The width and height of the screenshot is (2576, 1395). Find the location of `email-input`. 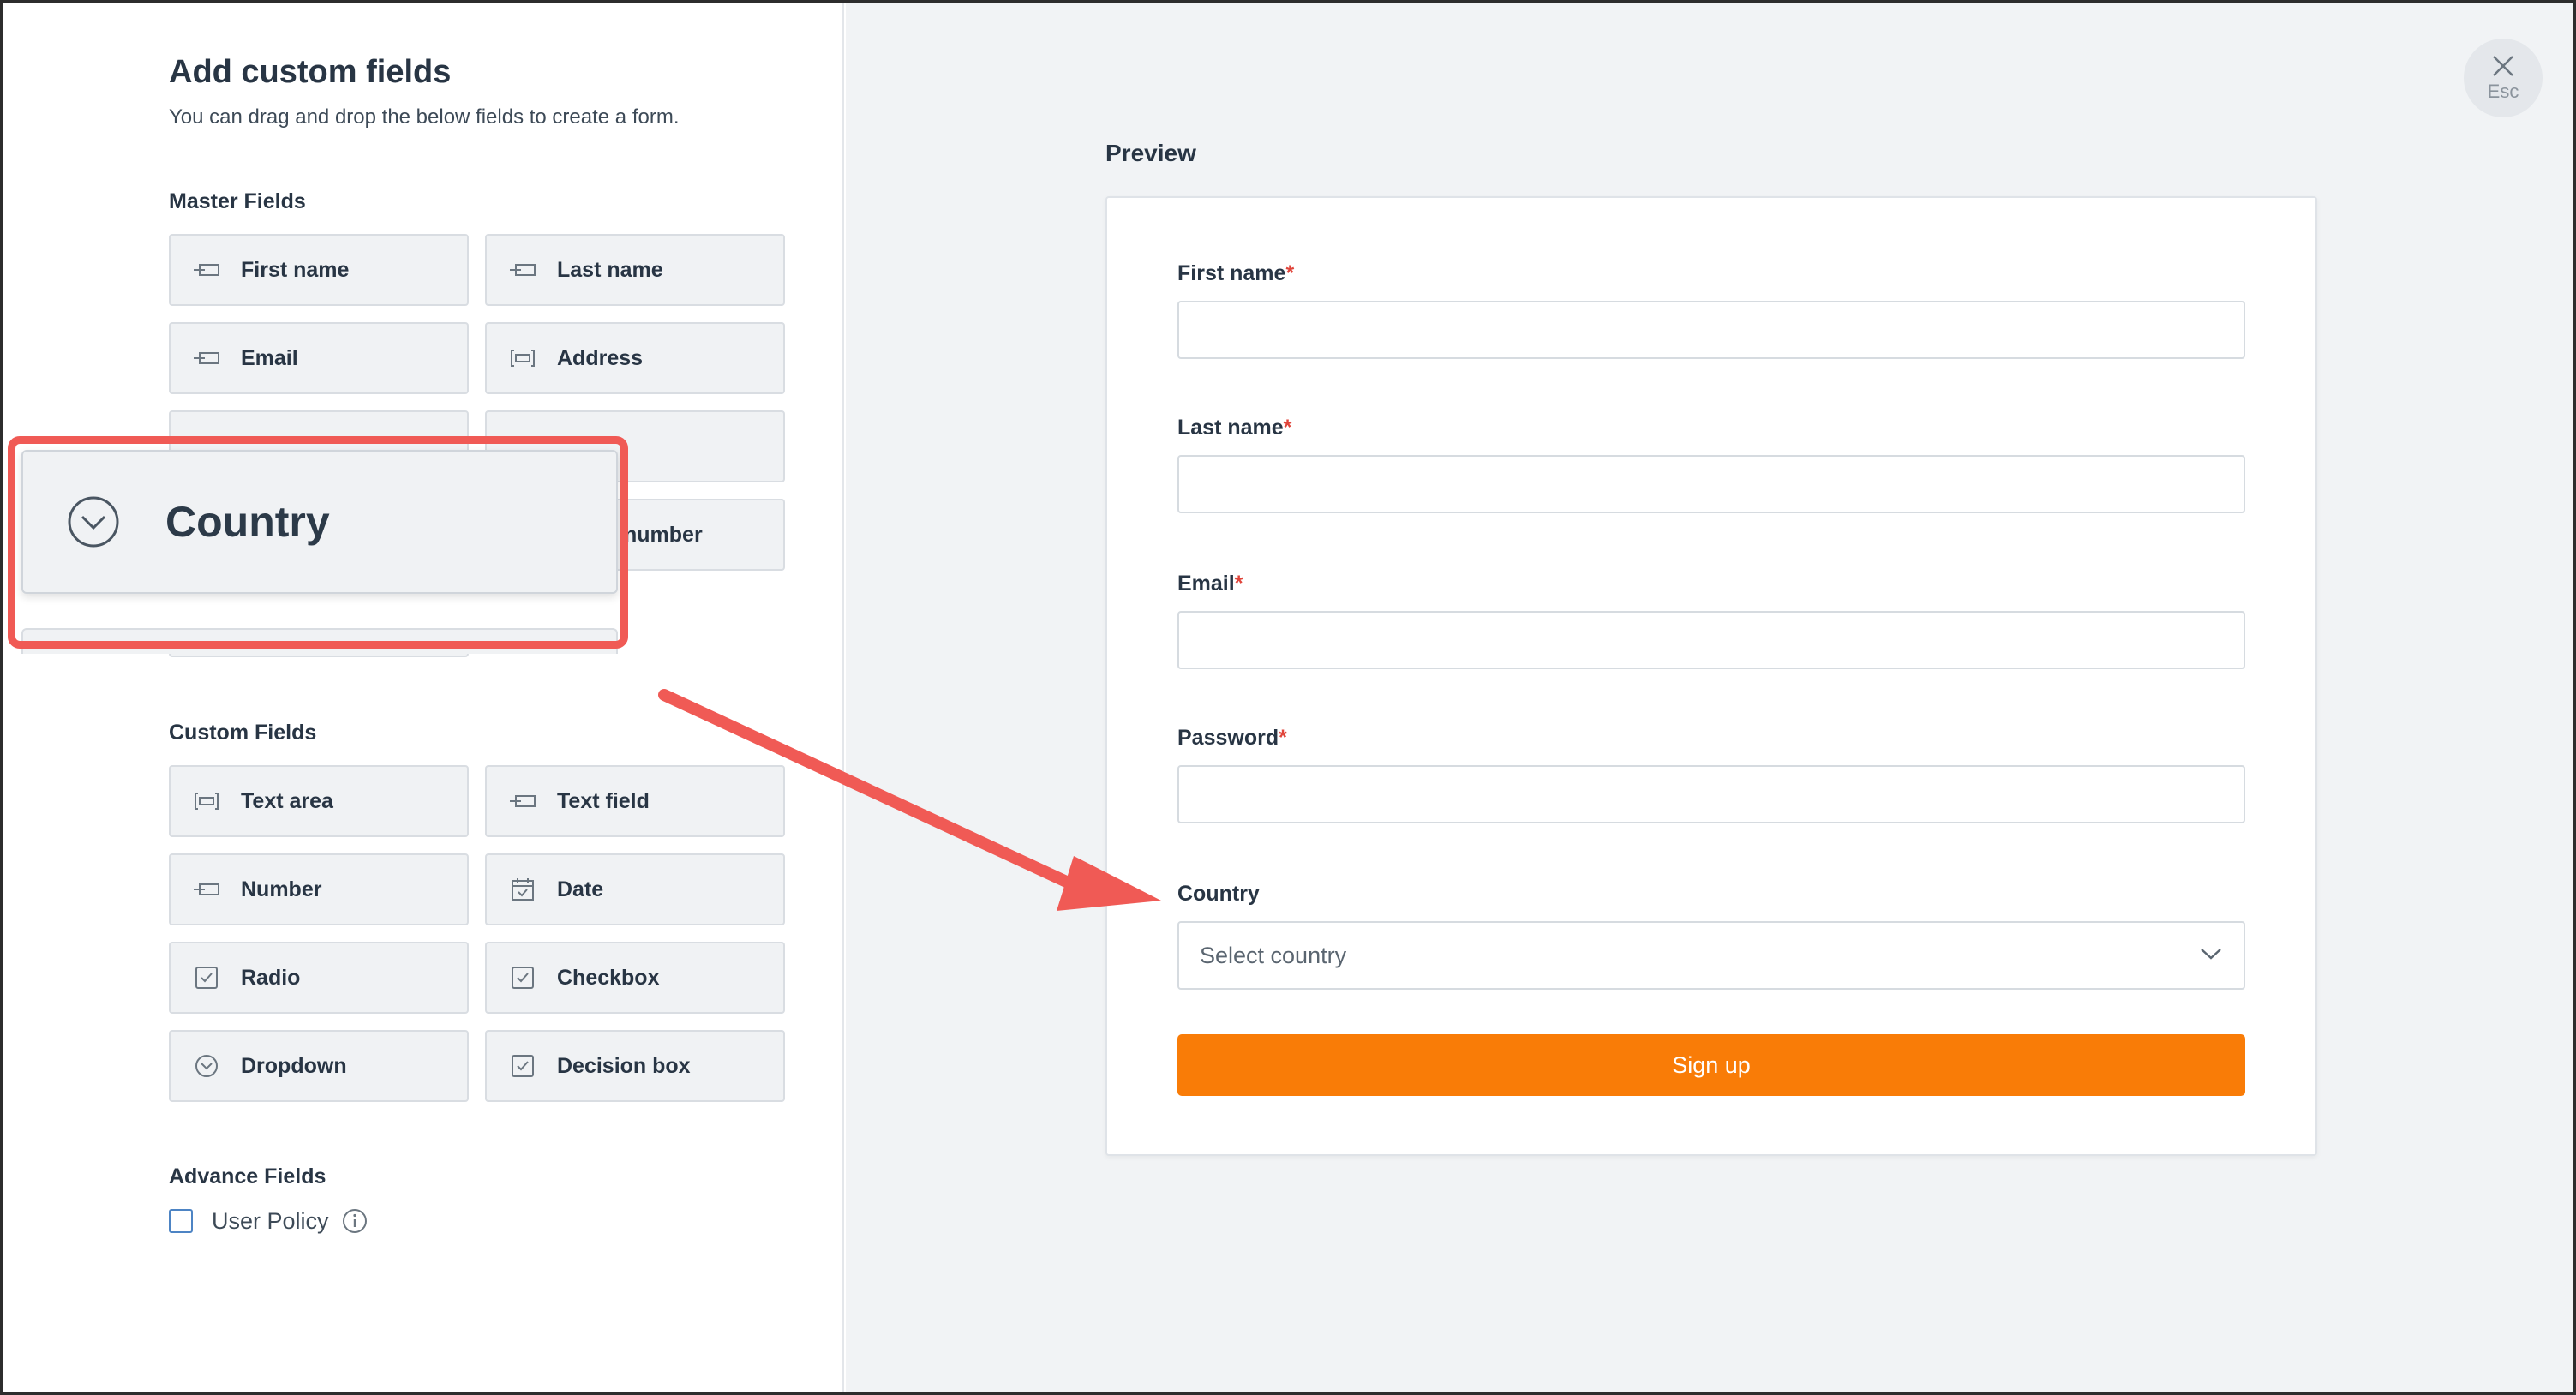

email-input is located at coordinates (1711, 640).